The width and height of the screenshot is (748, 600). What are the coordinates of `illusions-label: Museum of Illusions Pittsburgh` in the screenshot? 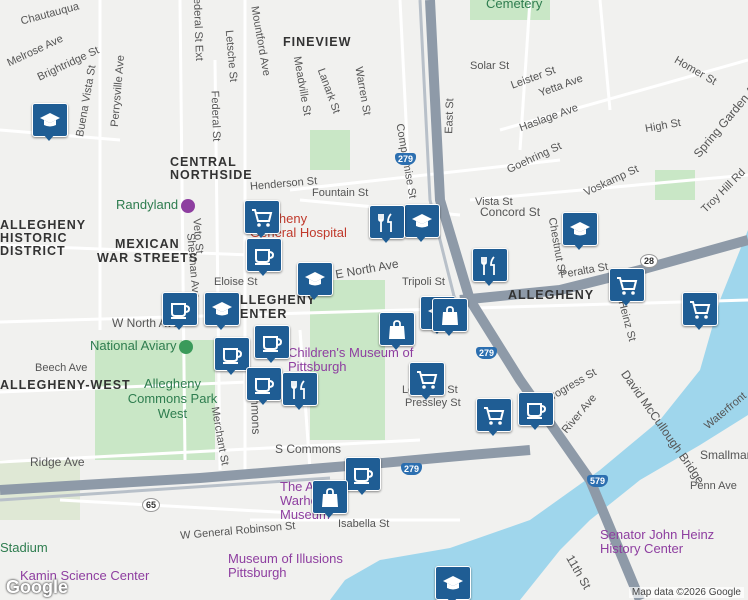 It's located at (293, 566).